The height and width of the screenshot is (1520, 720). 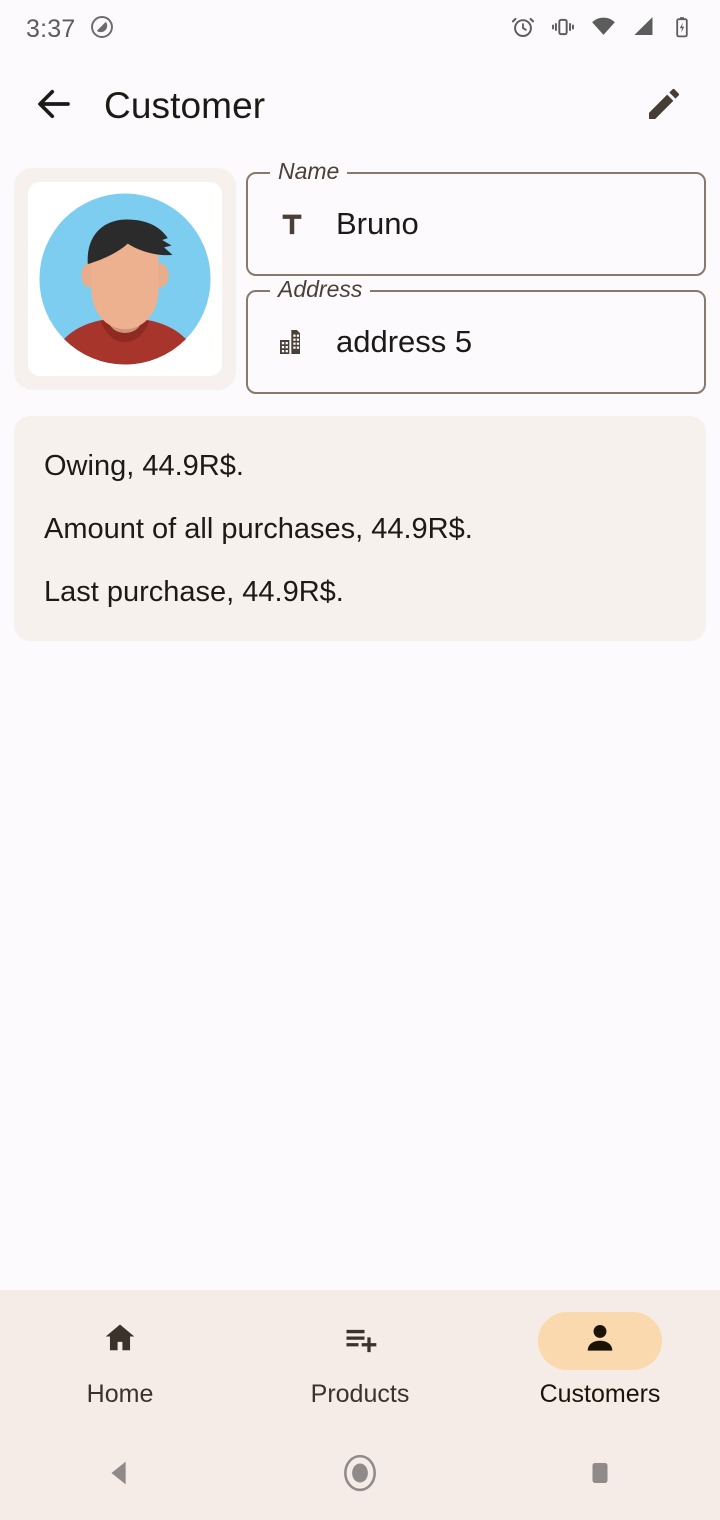 What do you see at coordinates (185, 105) in the screenshot?
I see `page-title: Customer` at bounding box center [185, 105].